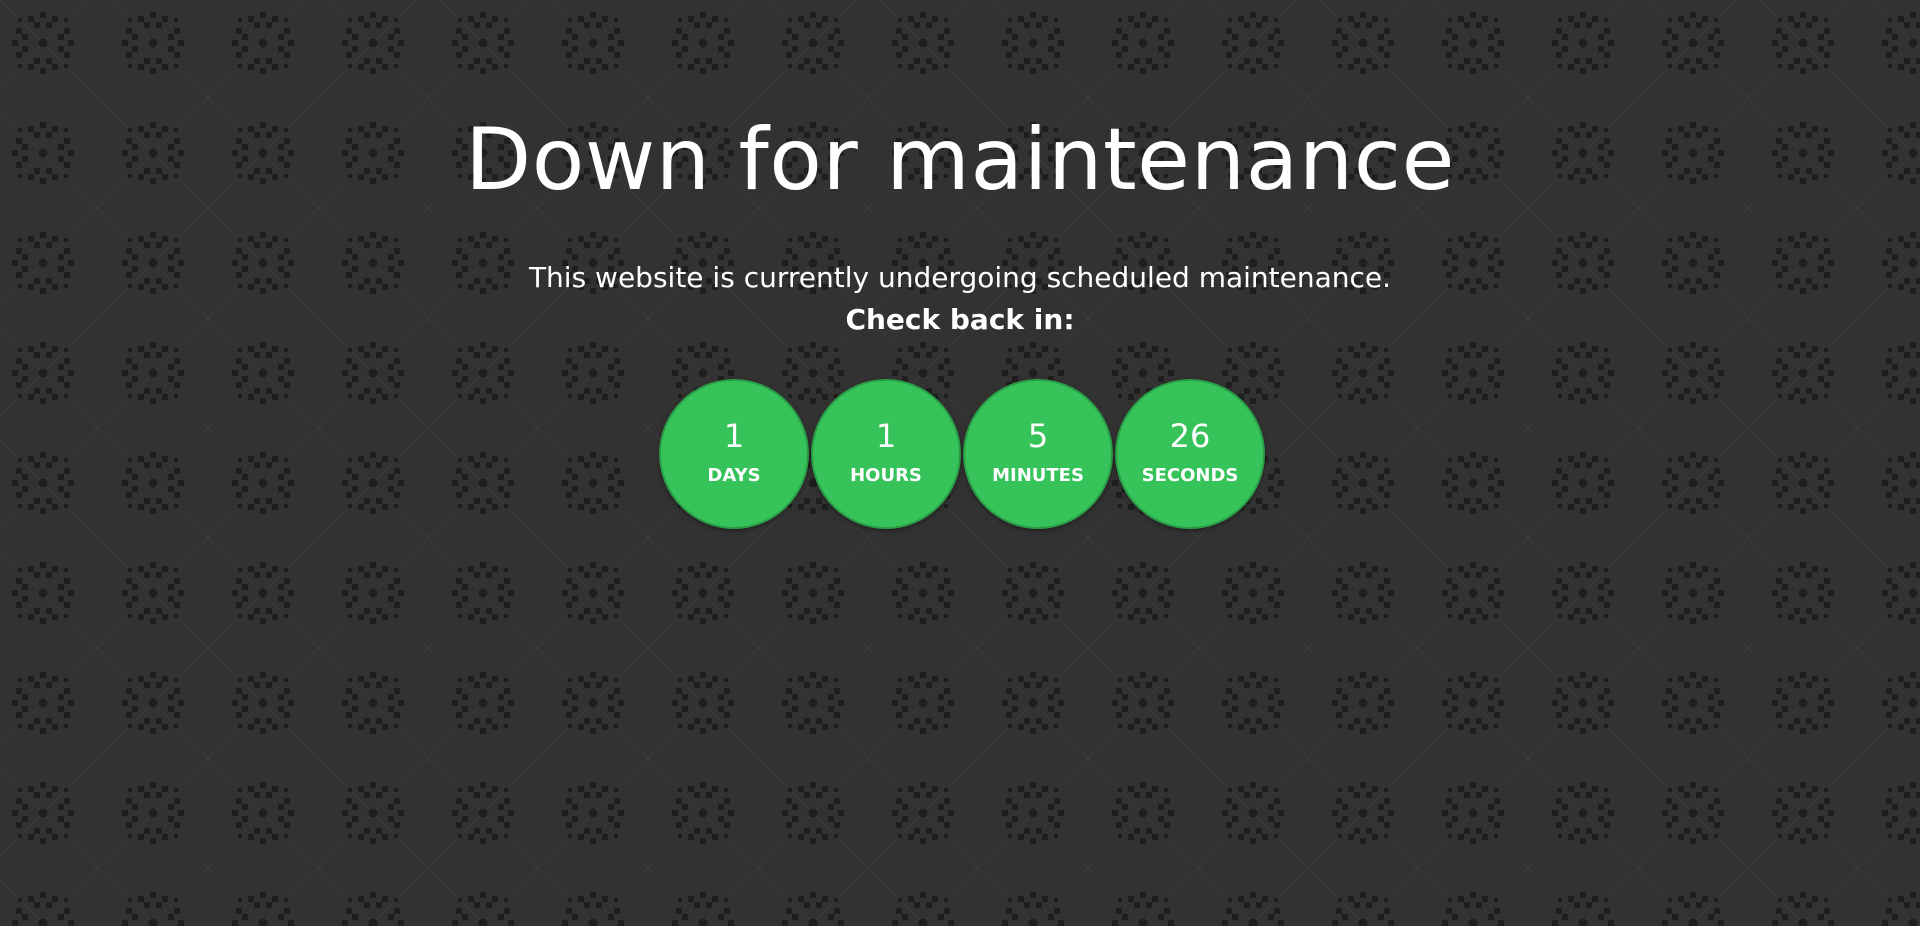 This screenshot has width=1920, height=926. Describe the element at coordinates (734, 436) in the screenshot. I see `days-value: 1` at that location.